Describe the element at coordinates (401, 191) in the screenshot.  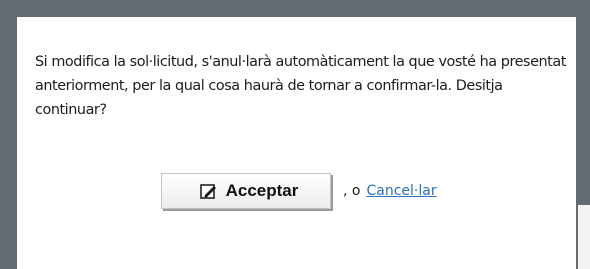
I see `cancel-link: Cancel·lar` at that location.